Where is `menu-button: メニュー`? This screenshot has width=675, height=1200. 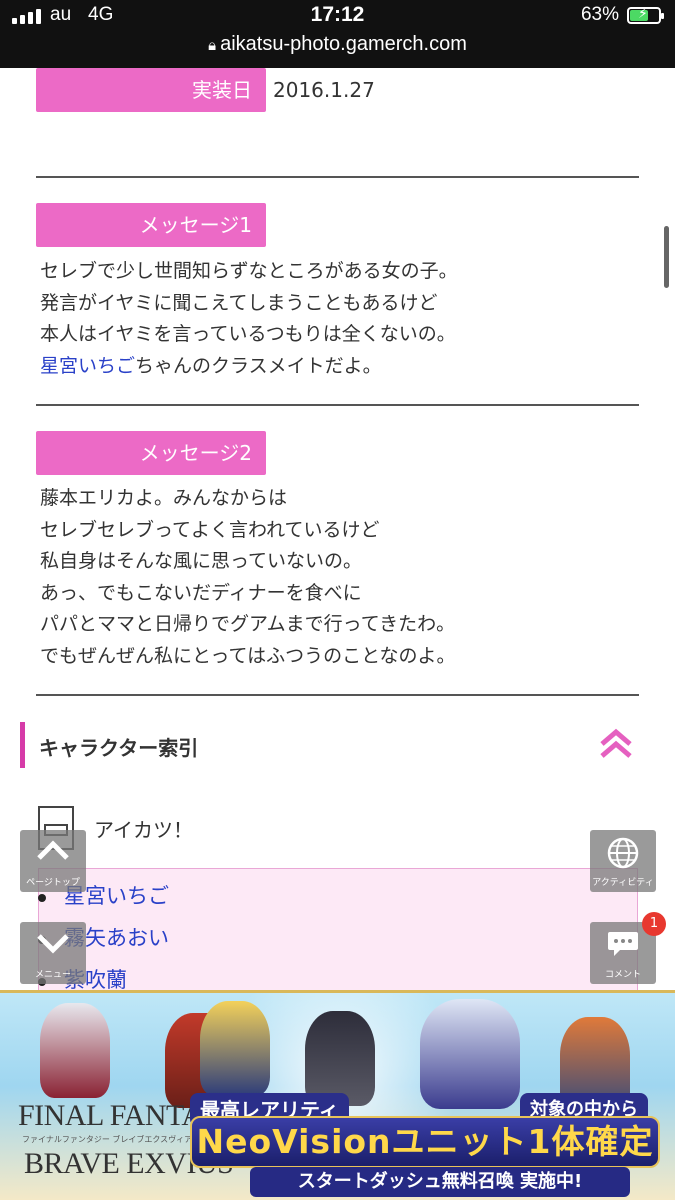 menu-button: メニュー is located at coordinates (53, 953).